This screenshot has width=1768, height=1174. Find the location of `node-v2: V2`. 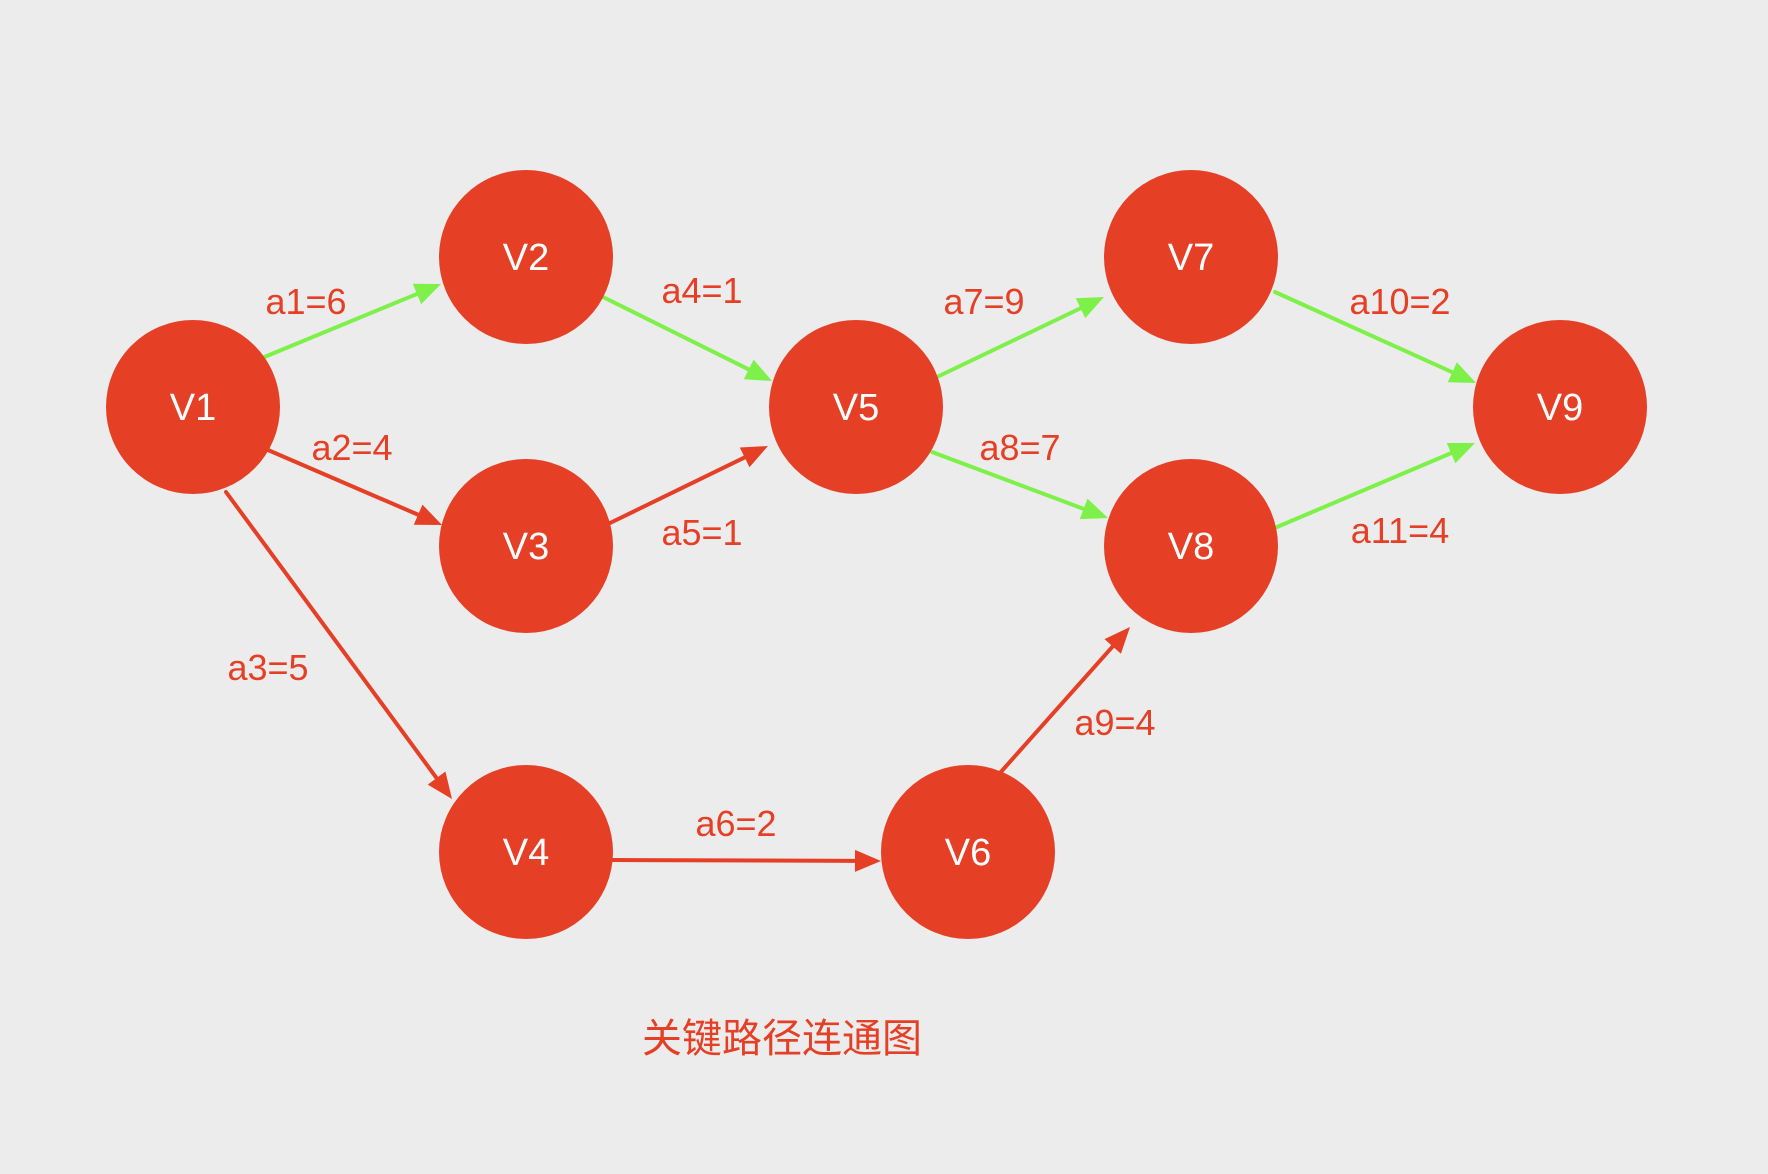

node-v2: V2 is located at coordinates (526, 257).